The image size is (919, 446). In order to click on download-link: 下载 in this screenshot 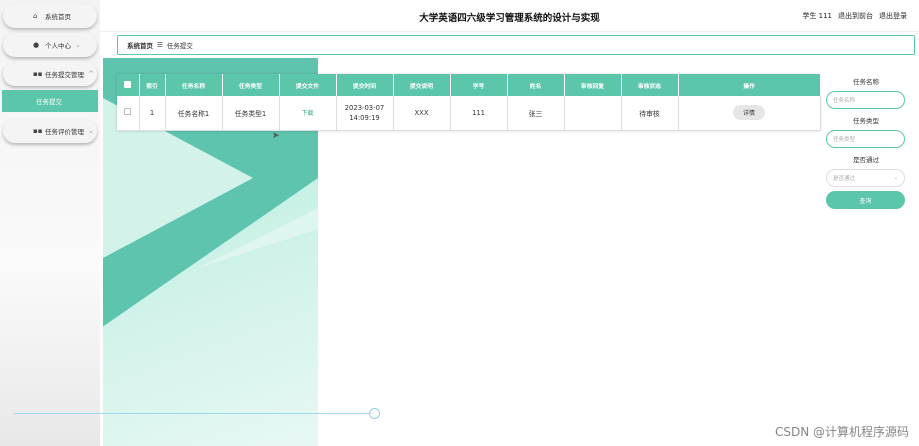, I will do `click(307, 113)`.